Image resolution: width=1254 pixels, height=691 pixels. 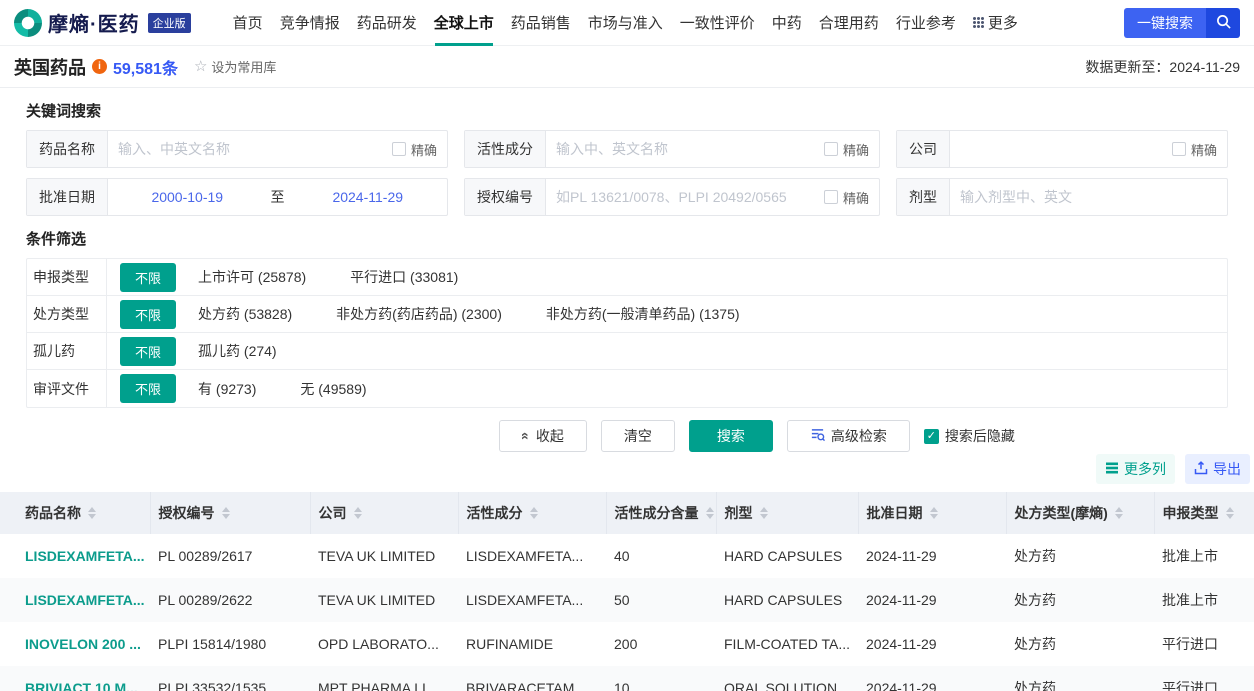 I want to click on nav-item-label: 竞争情报, so click(x=309, y=23).